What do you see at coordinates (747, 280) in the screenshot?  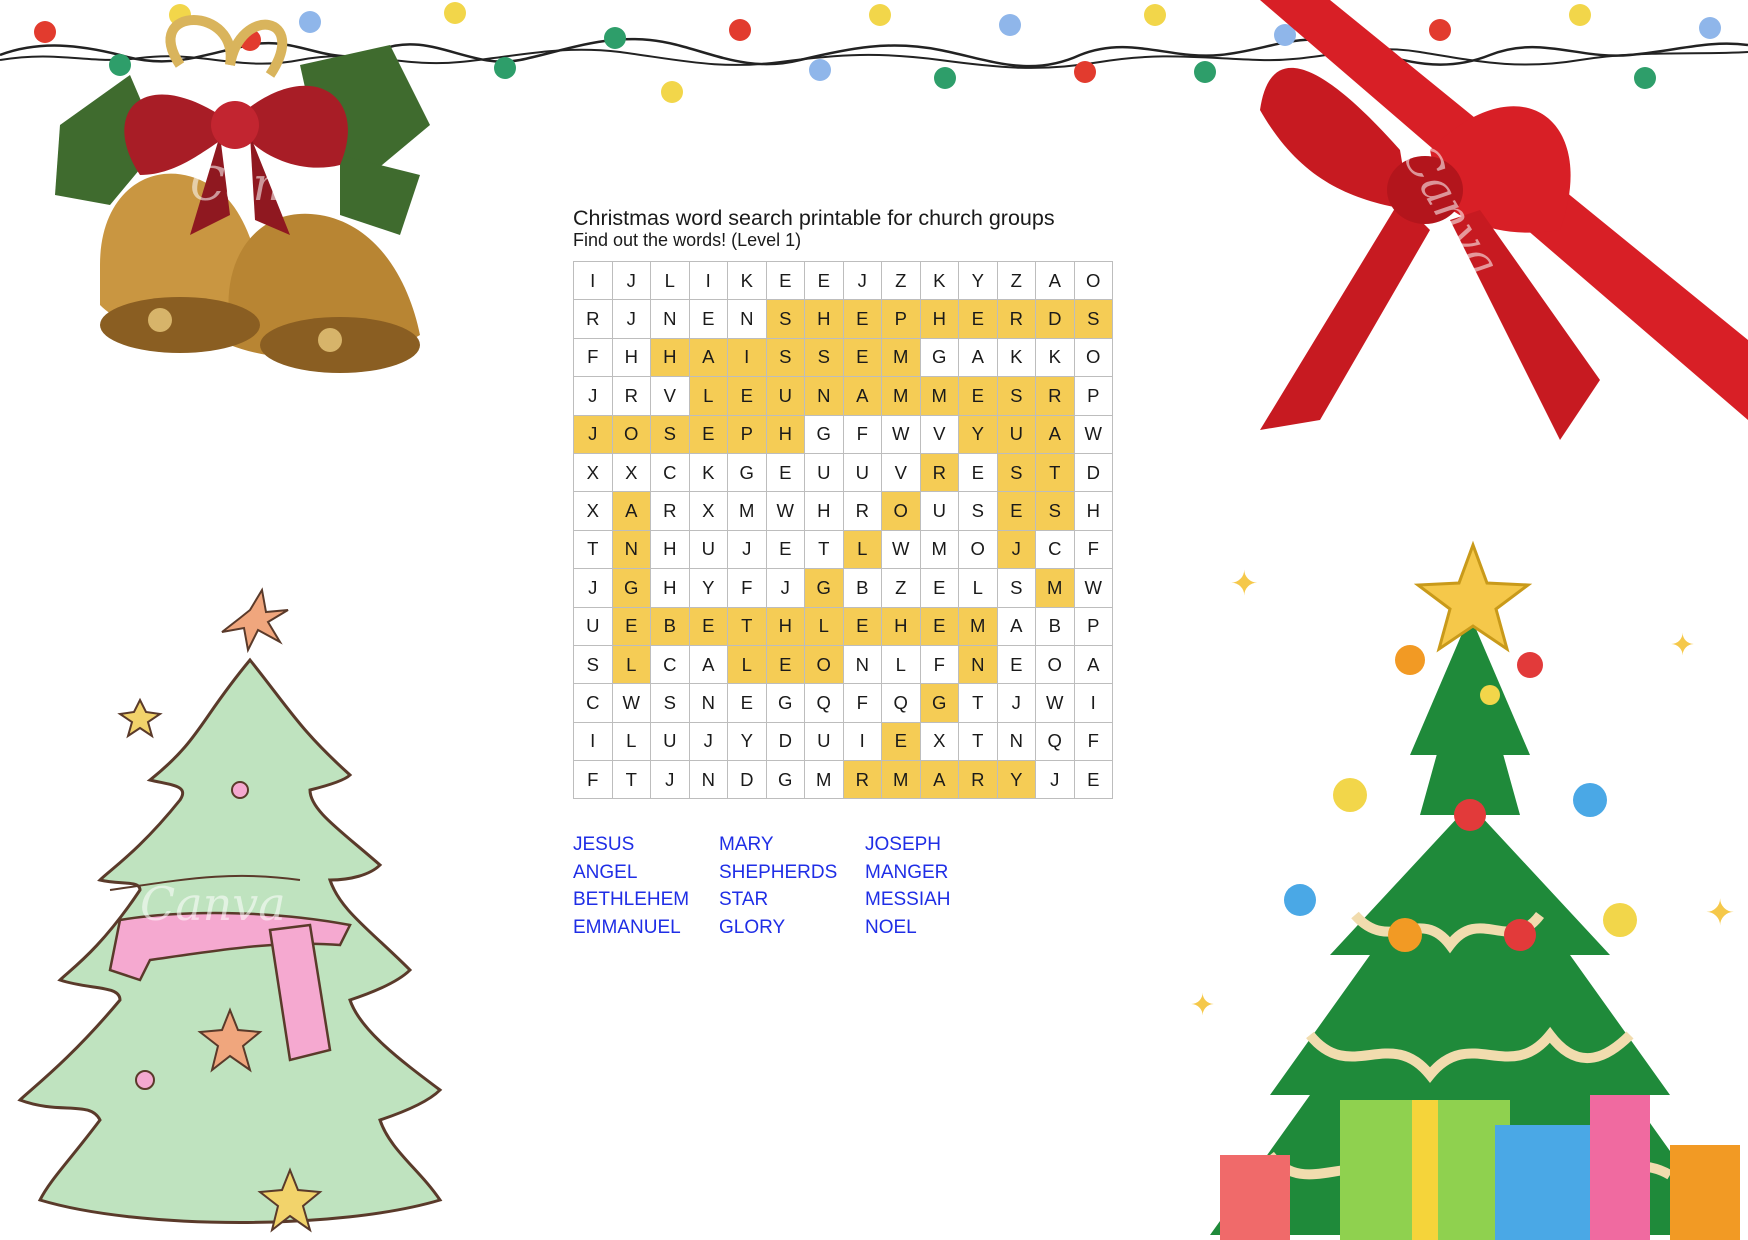 I see `grid-cell: K` at bounding box center [747, 280].